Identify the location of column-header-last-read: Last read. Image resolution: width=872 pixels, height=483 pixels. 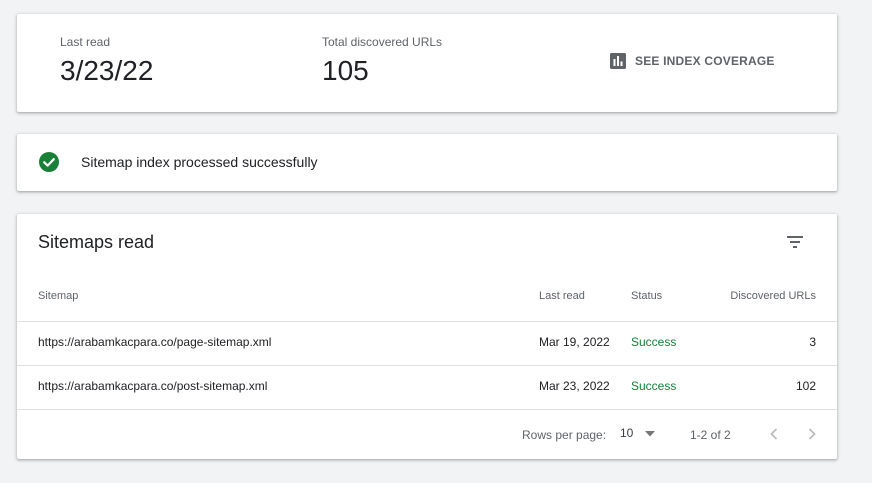
(562, 296).